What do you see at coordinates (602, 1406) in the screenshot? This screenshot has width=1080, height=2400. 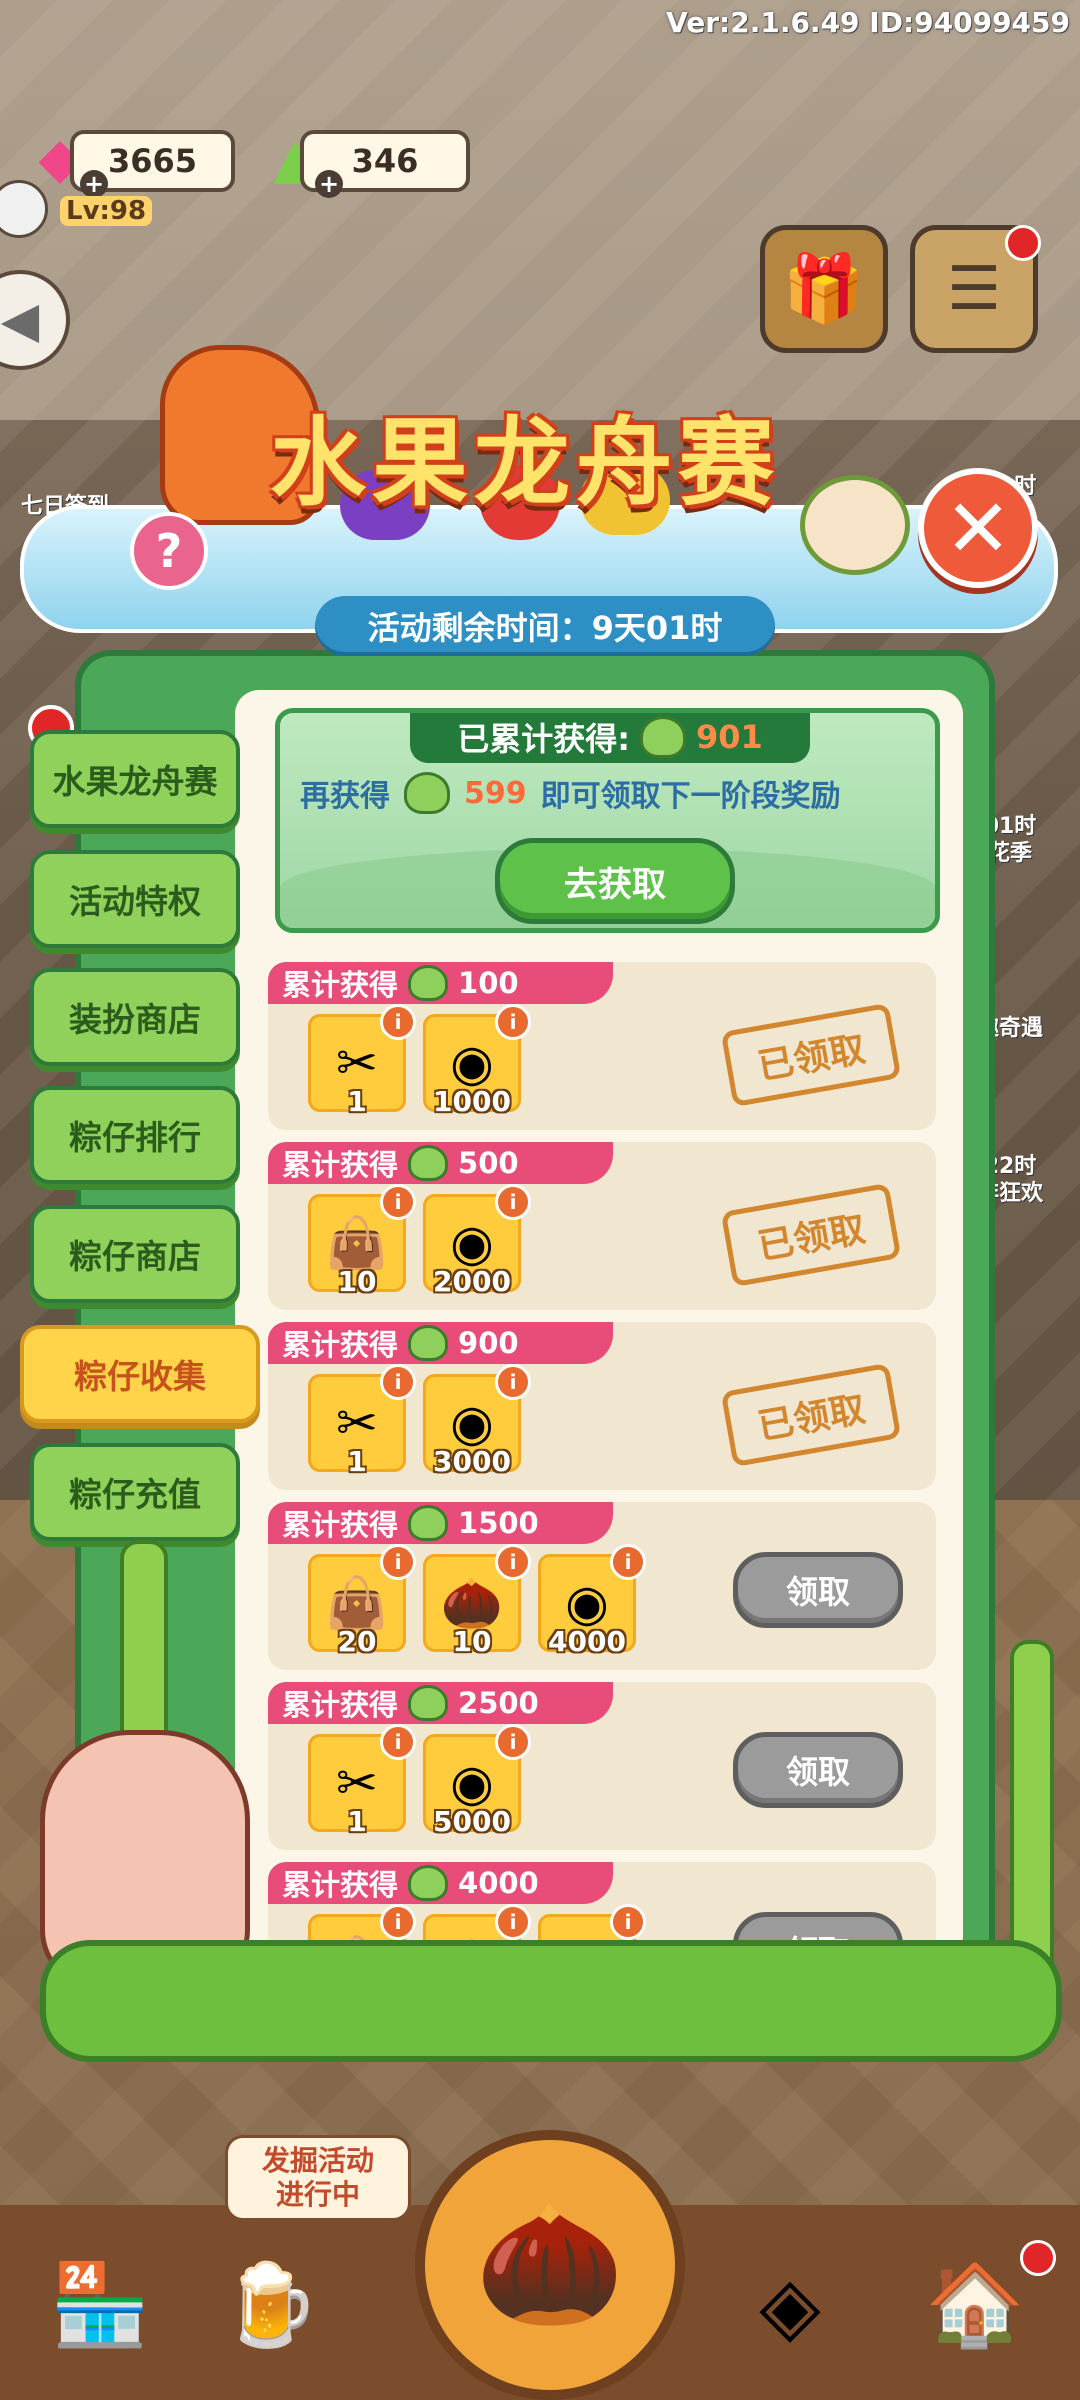 I see `reward-row: 累计获得 900 ✂ i 1 ◉ i 3000 已领取` at bounding box center [602, 1406].